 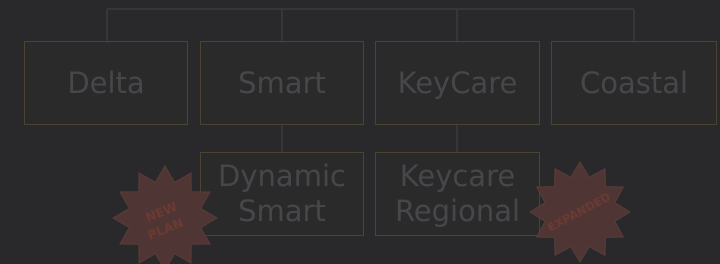 I want to click on plan-box-keycare-regional: Keycare Regional, so click(x=457, y=194).